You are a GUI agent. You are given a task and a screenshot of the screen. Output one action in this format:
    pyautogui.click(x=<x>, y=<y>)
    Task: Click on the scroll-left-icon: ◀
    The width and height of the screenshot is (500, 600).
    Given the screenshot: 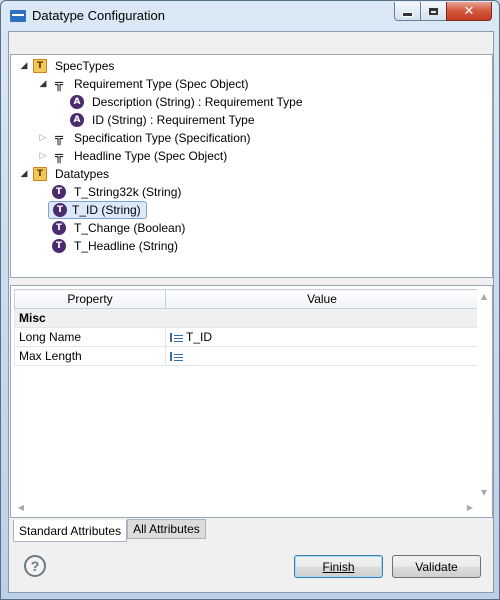 What is the action you would take?
    pyautogui.click(x=21, y=507)
    